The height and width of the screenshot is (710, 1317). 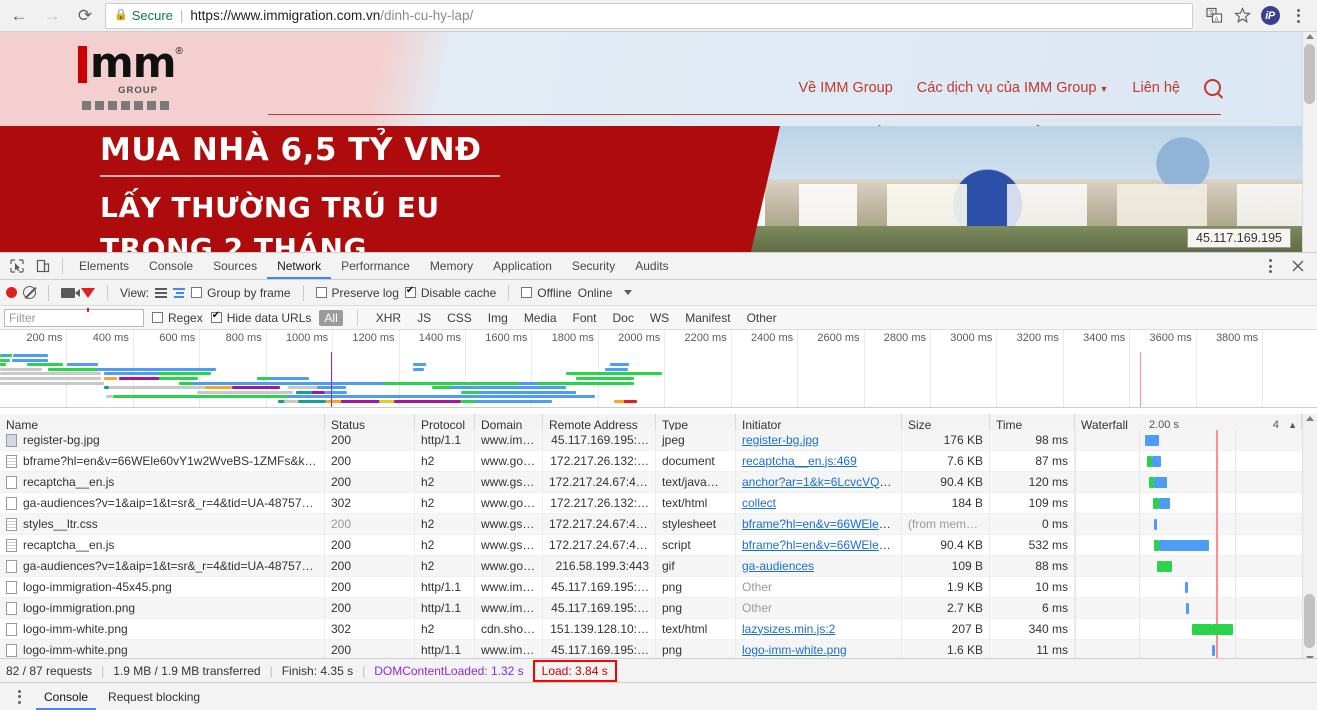 What do you see at coordinates (540, 318) in the screenshot?
I see `type-filter-media: Media` at bounding box center [540, 318].